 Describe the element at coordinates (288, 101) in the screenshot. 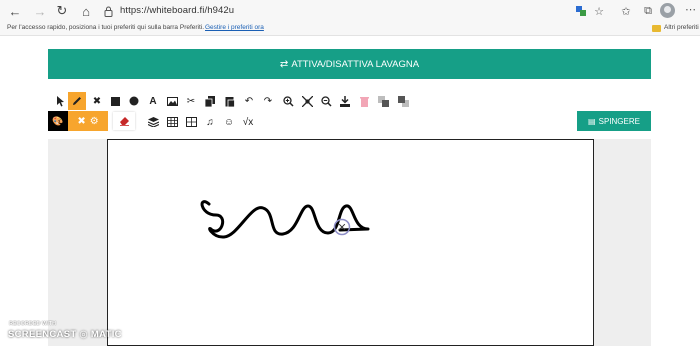

I see `zoom-in-icon` at that location.